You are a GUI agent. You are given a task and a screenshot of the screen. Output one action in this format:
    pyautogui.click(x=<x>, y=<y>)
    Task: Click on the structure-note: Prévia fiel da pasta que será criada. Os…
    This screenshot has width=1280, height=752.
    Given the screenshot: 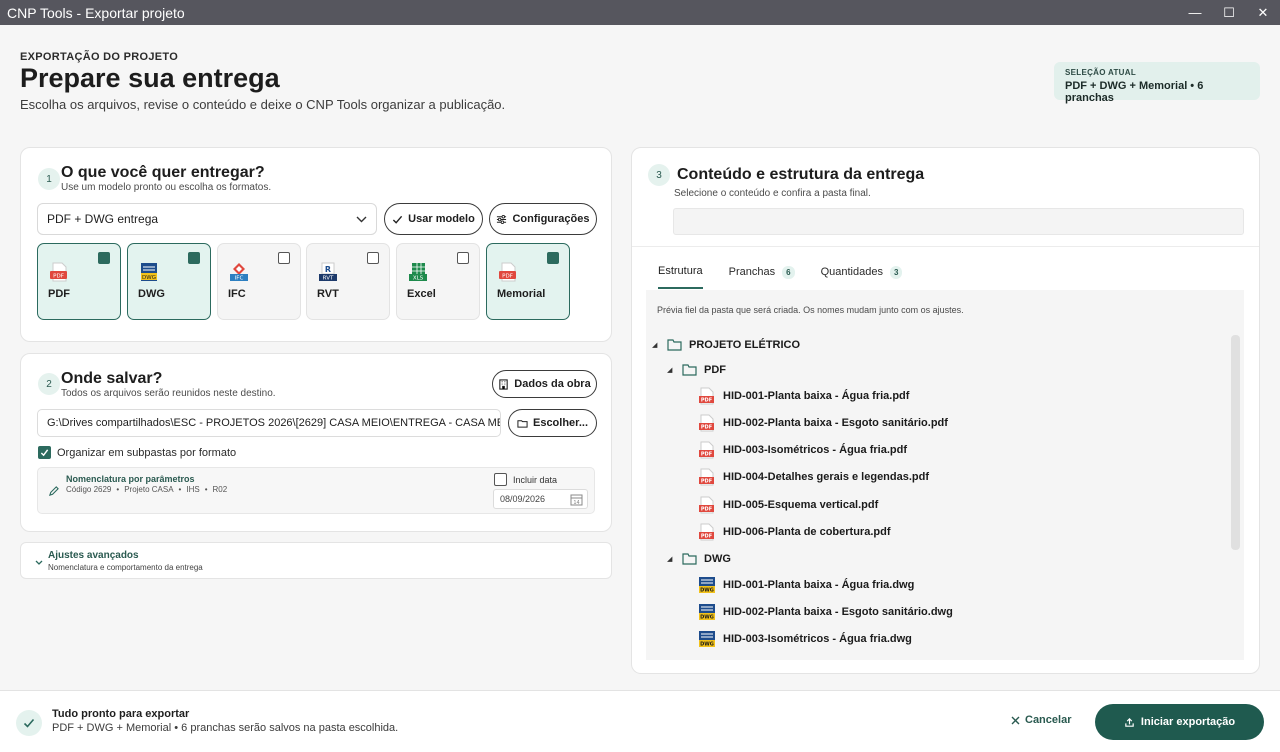 What is the action you would take?
    pyautogui.click(x=810, y=310)
    